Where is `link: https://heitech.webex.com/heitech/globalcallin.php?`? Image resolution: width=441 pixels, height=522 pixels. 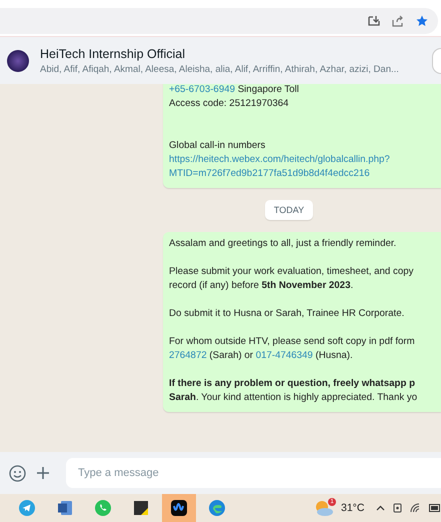 link: https://heitech.webex.com/heitech/globalcallin.php? is located at coordinates (279, 159).